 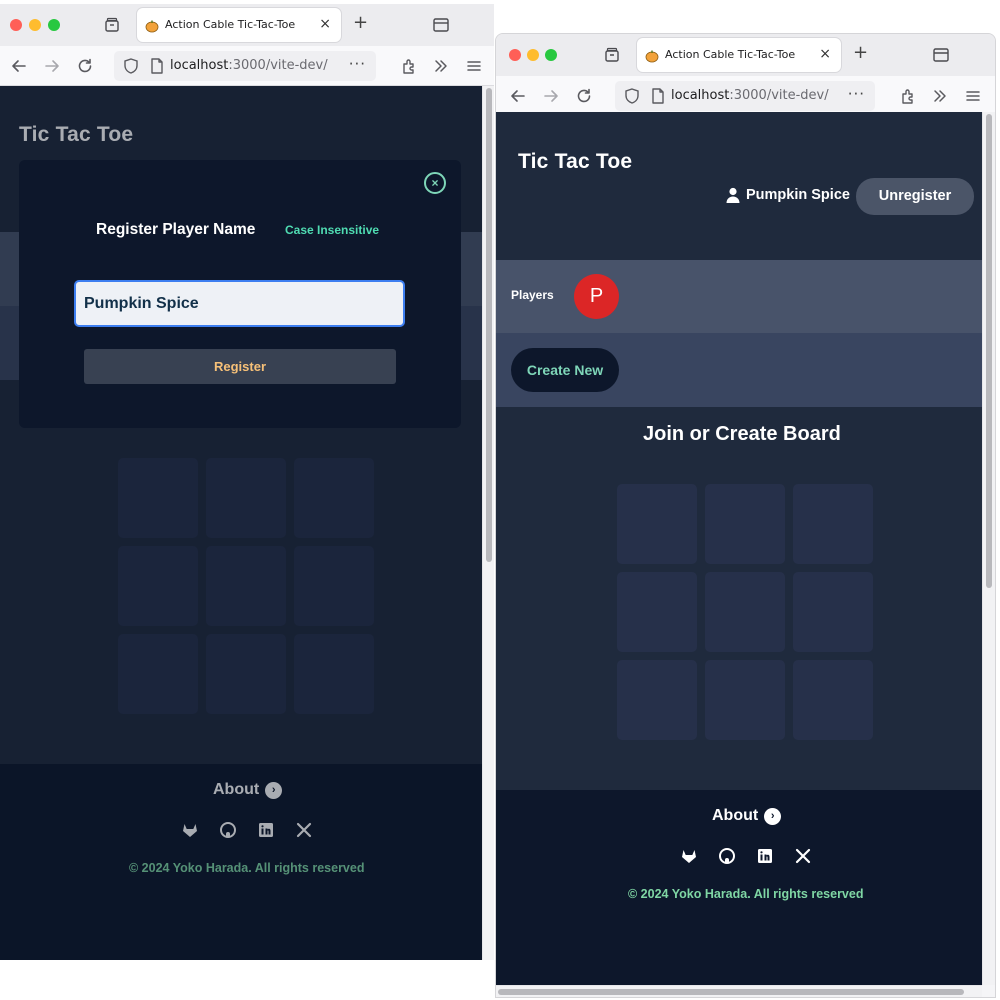 I want to click on unregister-button: Unregister, so click(x=915, y=196).